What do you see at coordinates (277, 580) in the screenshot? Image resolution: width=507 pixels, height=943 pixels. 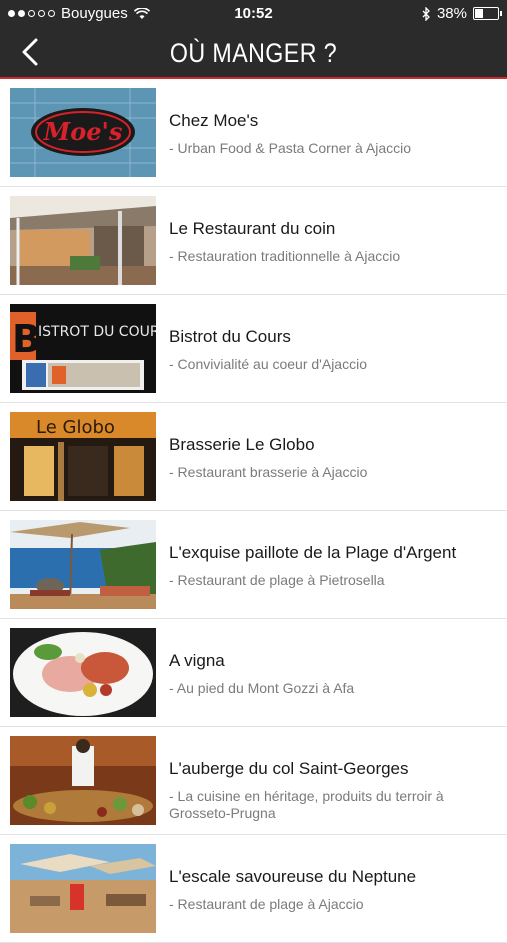 I see `restaurant-subtitle: - Restaurant de plage à Pietrosella` at bounding box center [277, 580].